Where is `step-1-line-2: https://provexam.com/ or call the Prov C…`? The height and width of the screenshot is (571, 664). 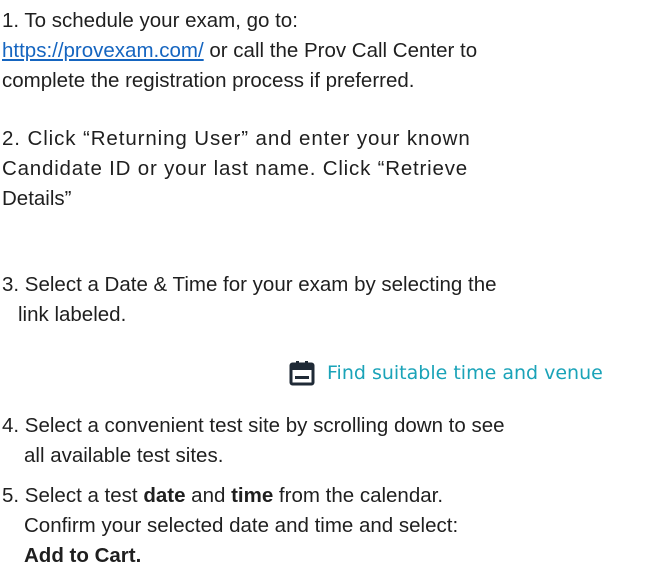 step-1-line-2: https://provexam.com/ or call the Prov C… is located at coordinates (327, 51).